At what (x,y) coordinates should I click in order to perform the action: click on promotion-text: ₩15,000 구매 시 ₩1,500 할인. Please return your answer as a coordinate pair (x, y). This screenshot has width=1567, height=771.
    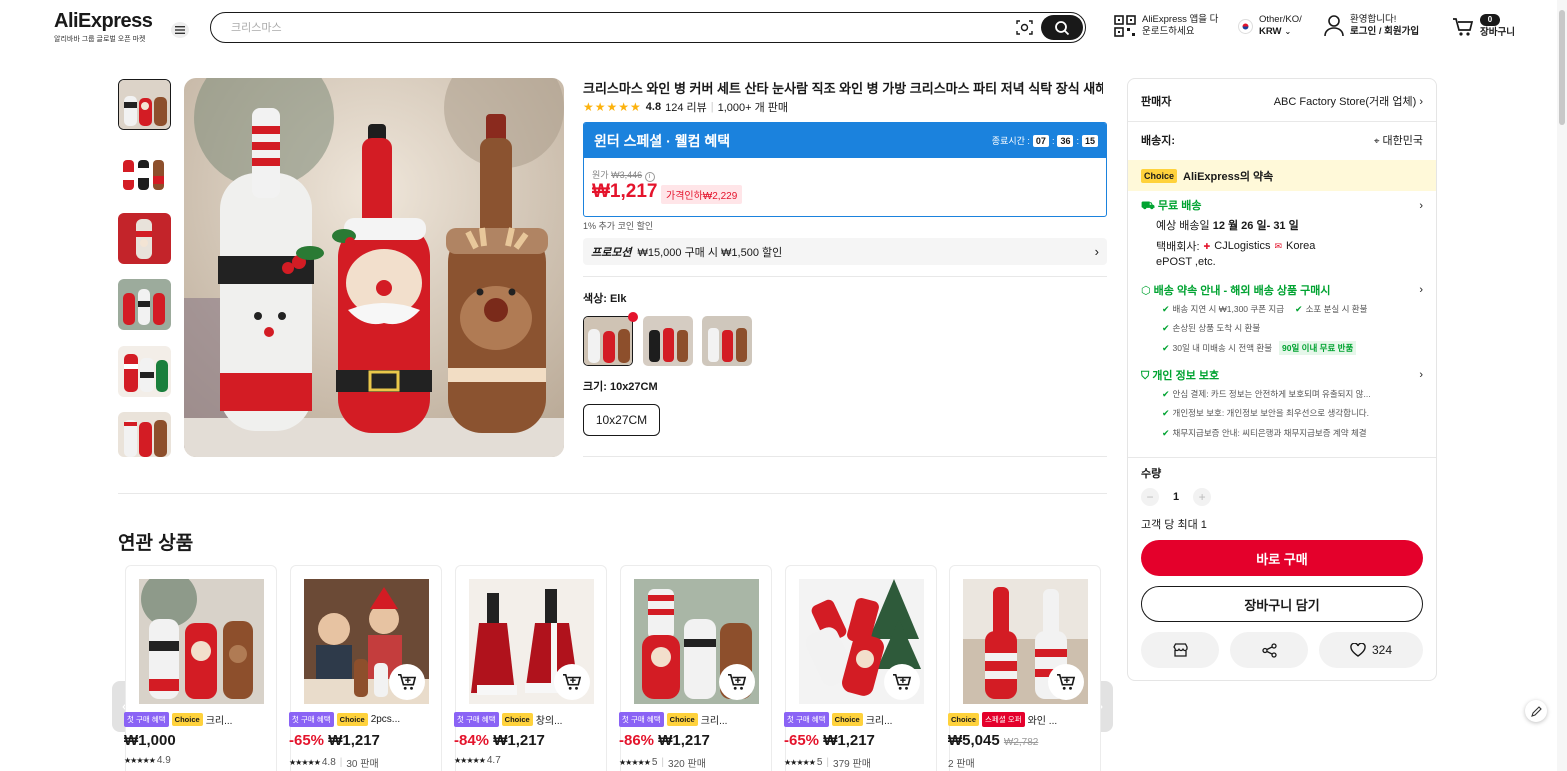
    Looking at the image, I should click on (710, 252).